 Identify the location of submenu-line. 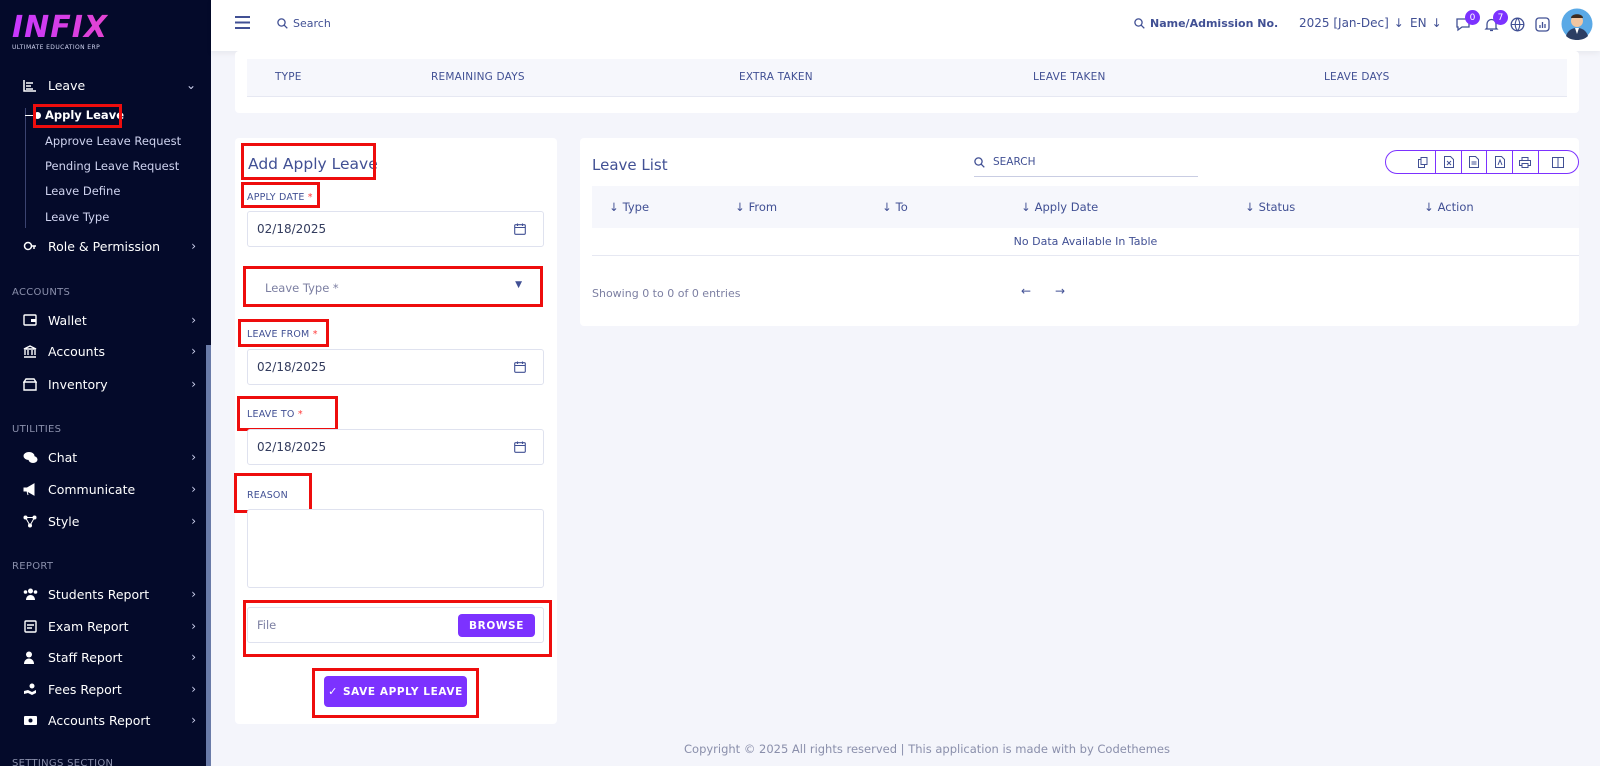
(25, 168).